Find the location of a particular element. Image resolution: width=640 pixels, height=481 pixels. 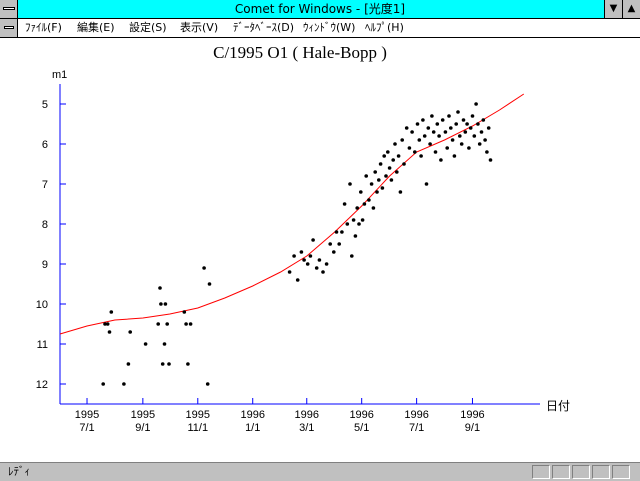

y-tick-label: 6 is located at coordinates (45, 145).